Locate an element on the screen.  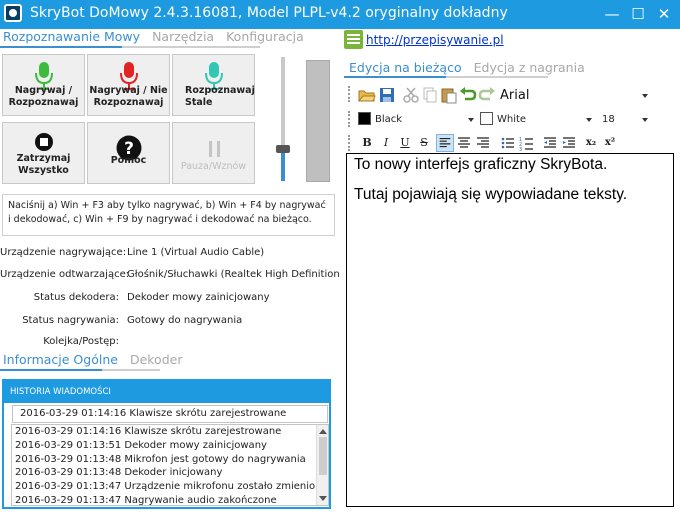
pause-resume-label: Pauza/Wznów is located at coordinates (213, 166).